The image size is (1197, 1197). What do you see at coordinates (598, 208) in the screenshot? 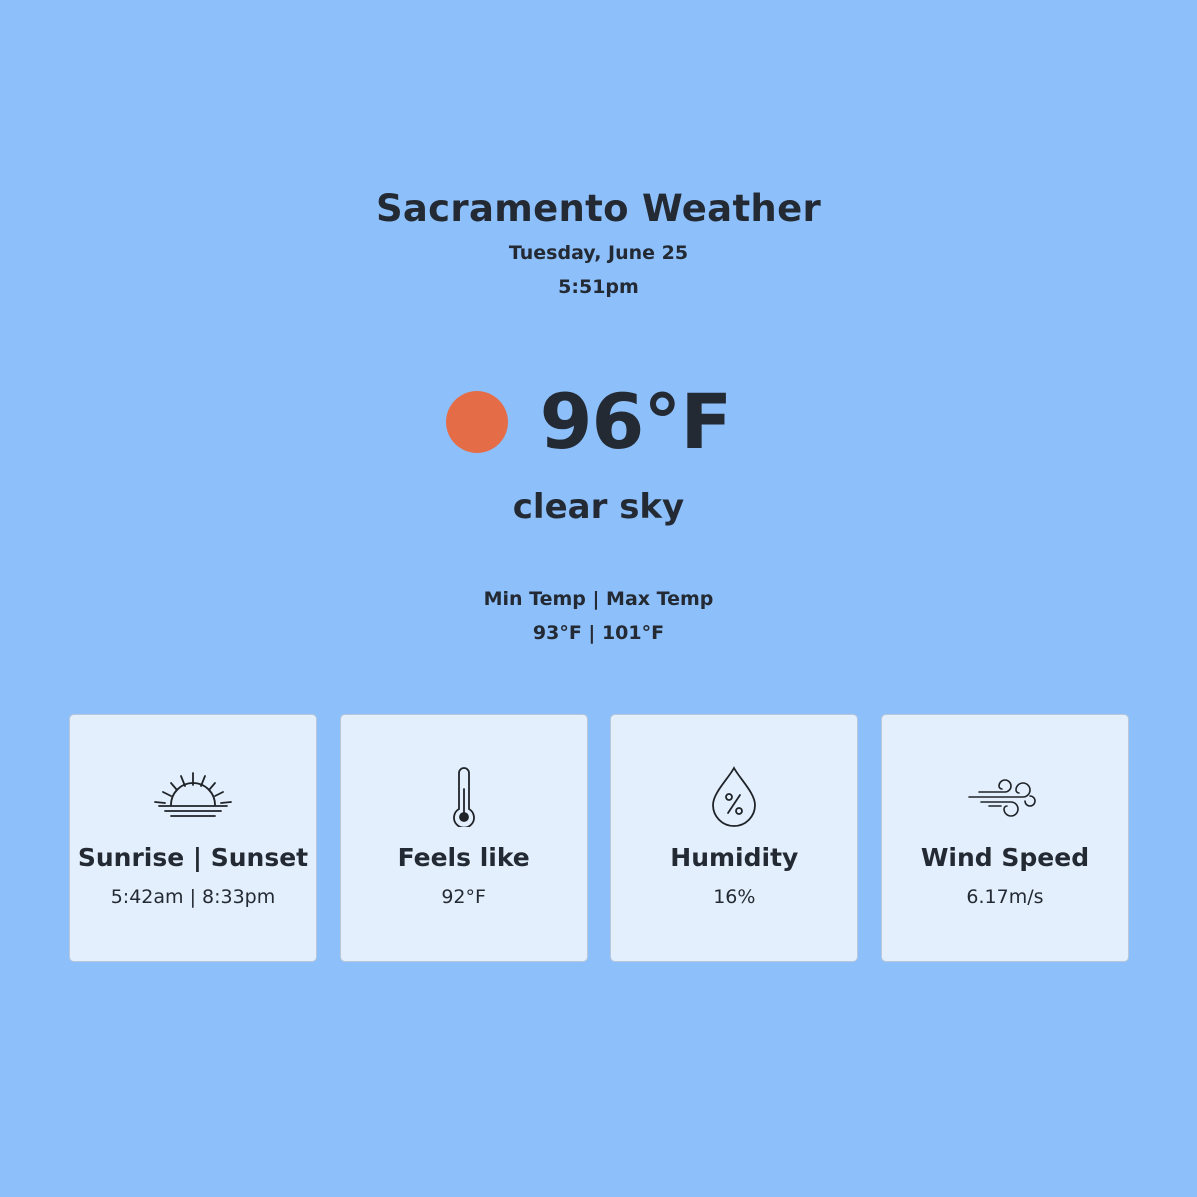
I see `page-title: Sacramento Weather` at bounding box center [598, 208].